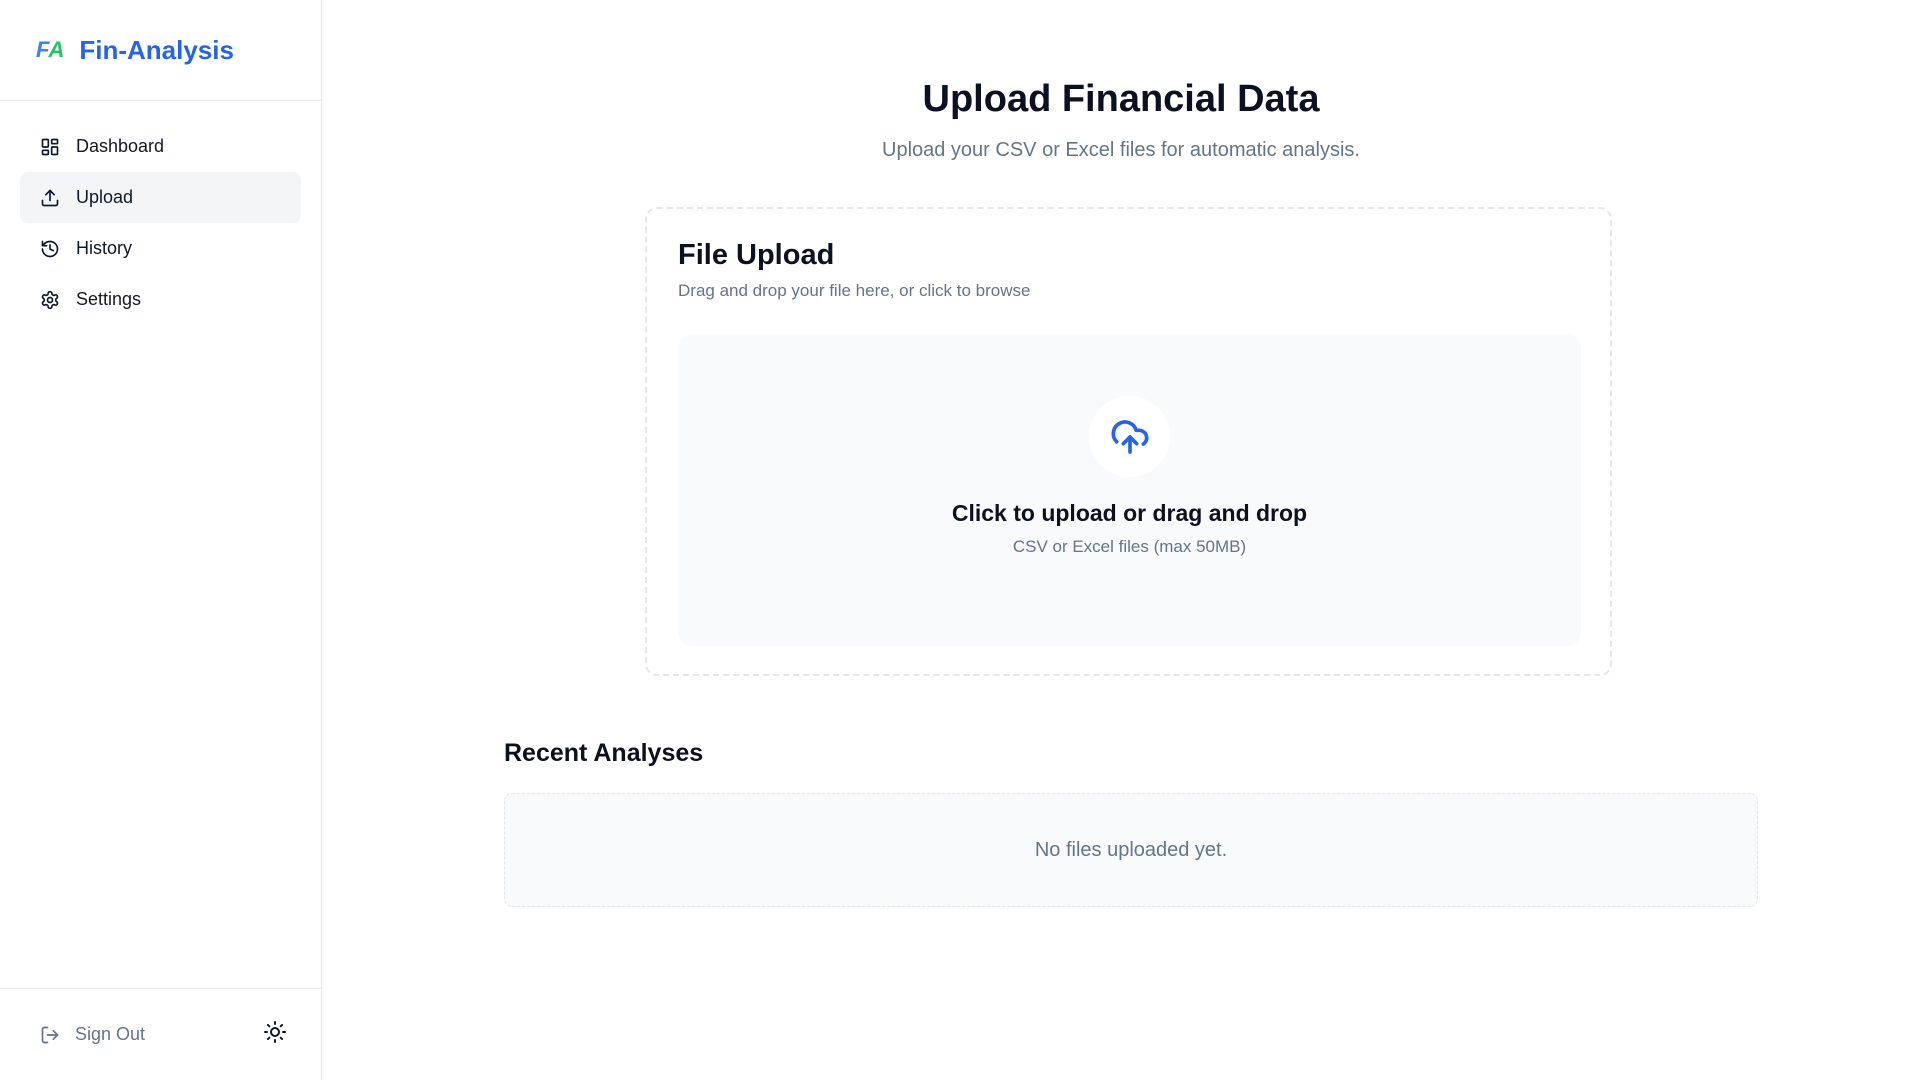 The image size is (1920, 1080). I want to click on gear-icon, so click(50, 300).